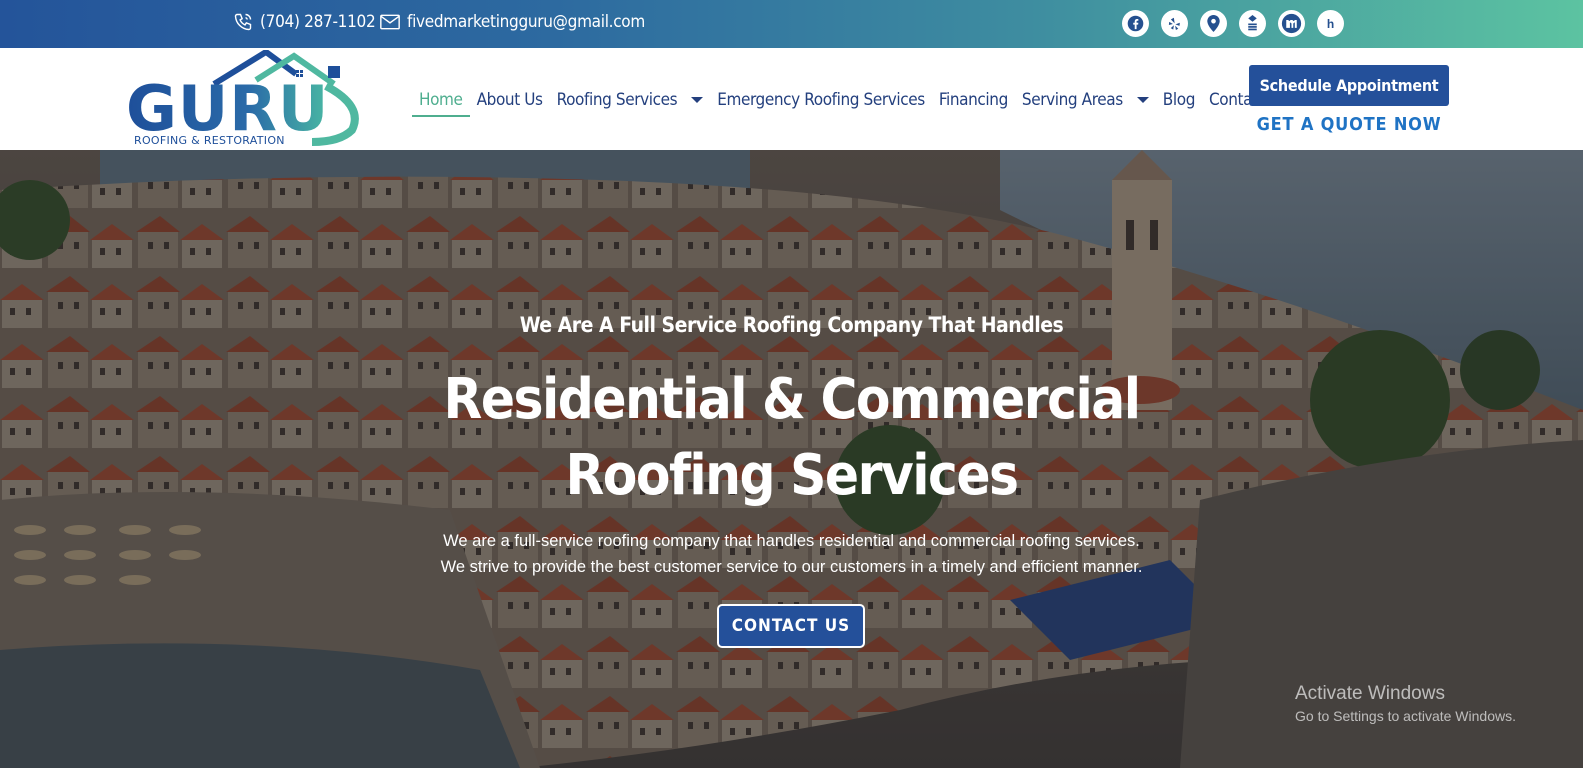 The height and width of the screenshot is (768, 1583). I want to click on nav-serving-areas-label: Serving Areas, so click(1072, 100).